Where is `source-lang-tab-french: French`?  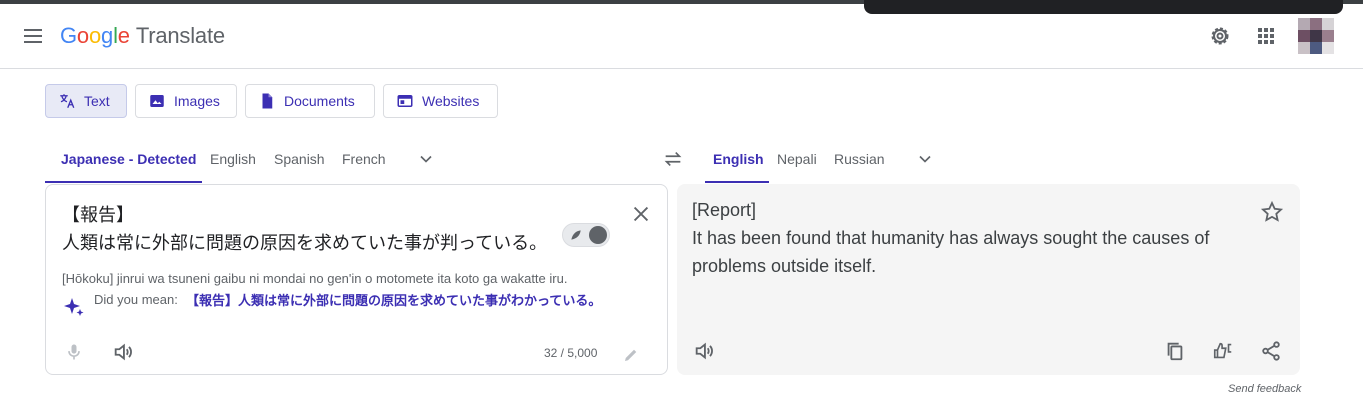
source-lang-tab-french: French is located at coordinates (364, 159).